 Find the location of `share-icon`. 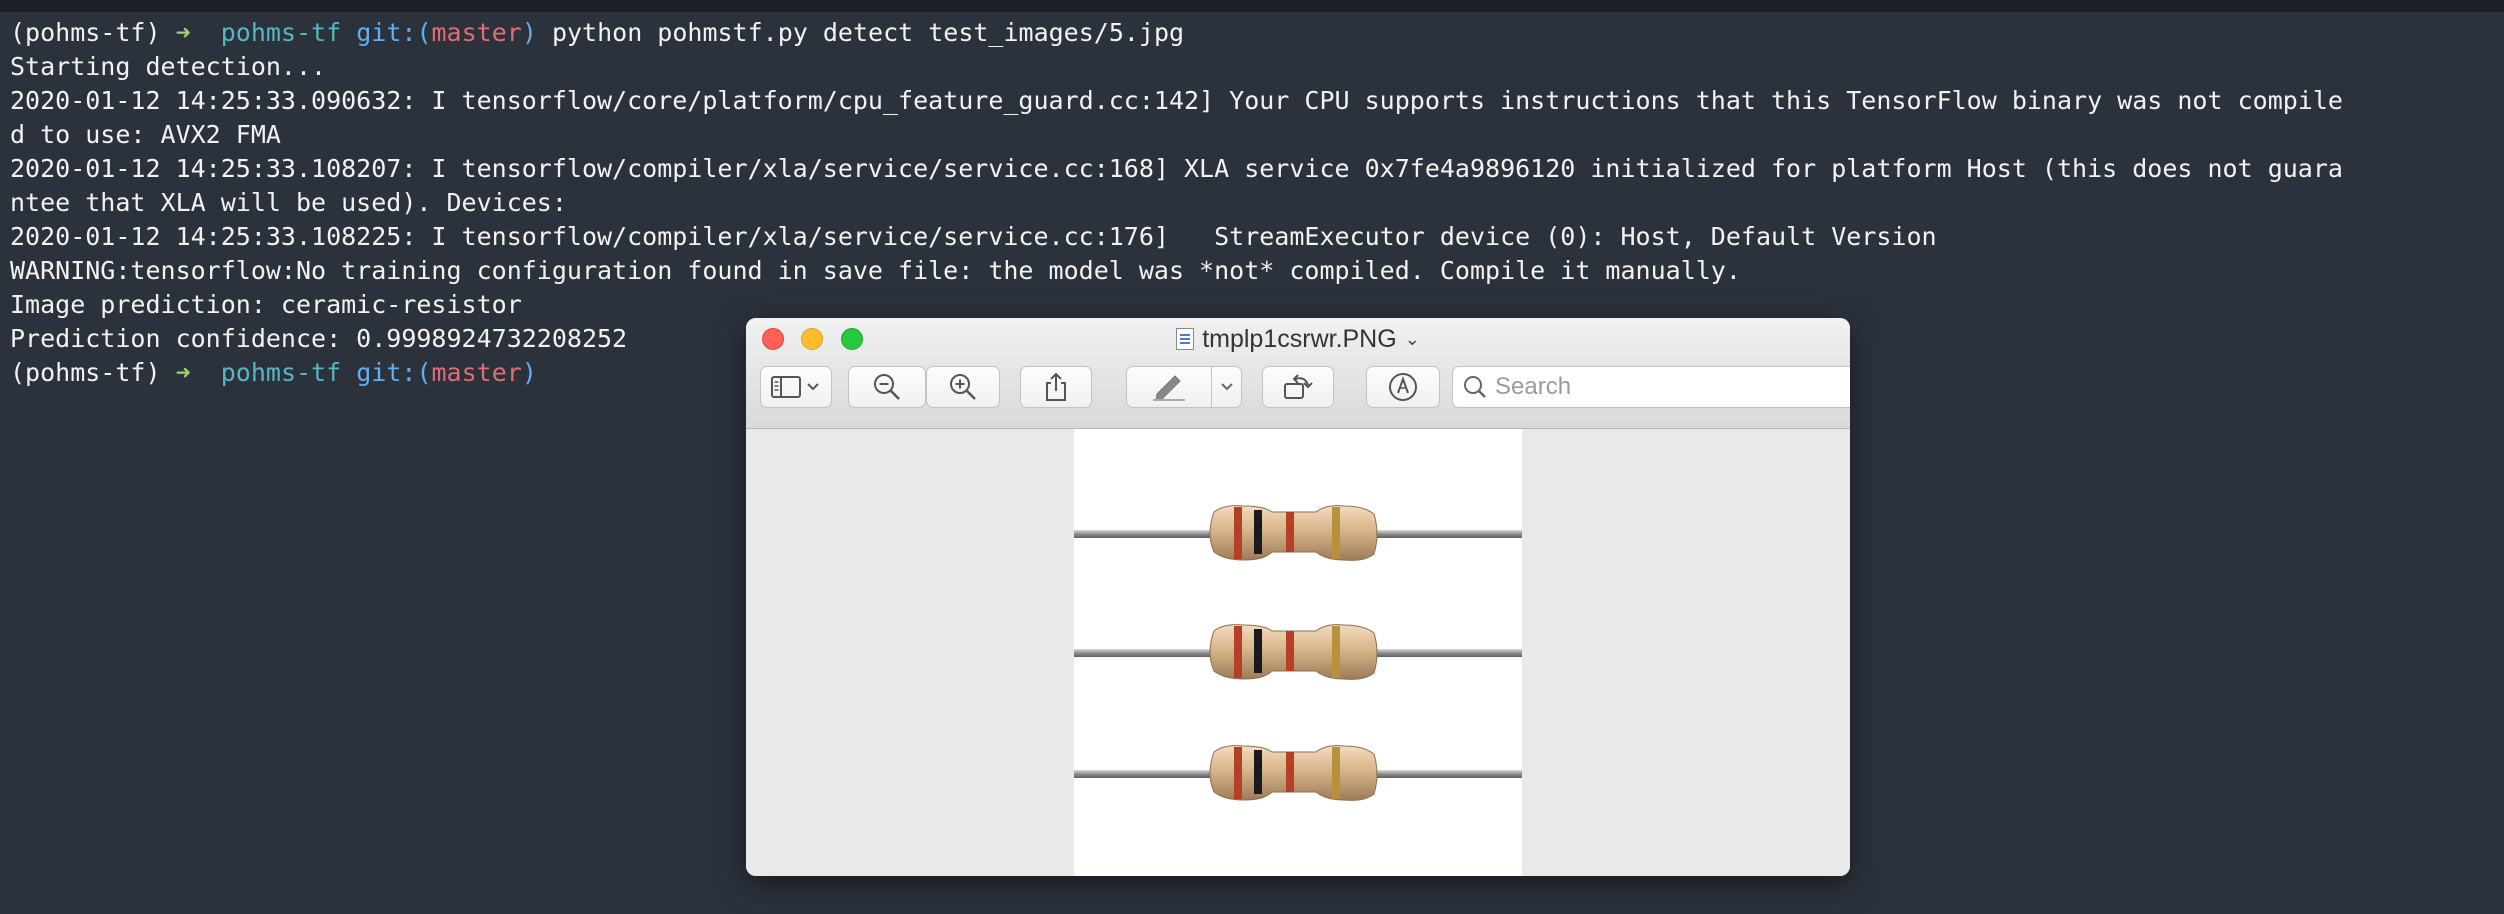

share-icon is located at coordinates (1056, 386).